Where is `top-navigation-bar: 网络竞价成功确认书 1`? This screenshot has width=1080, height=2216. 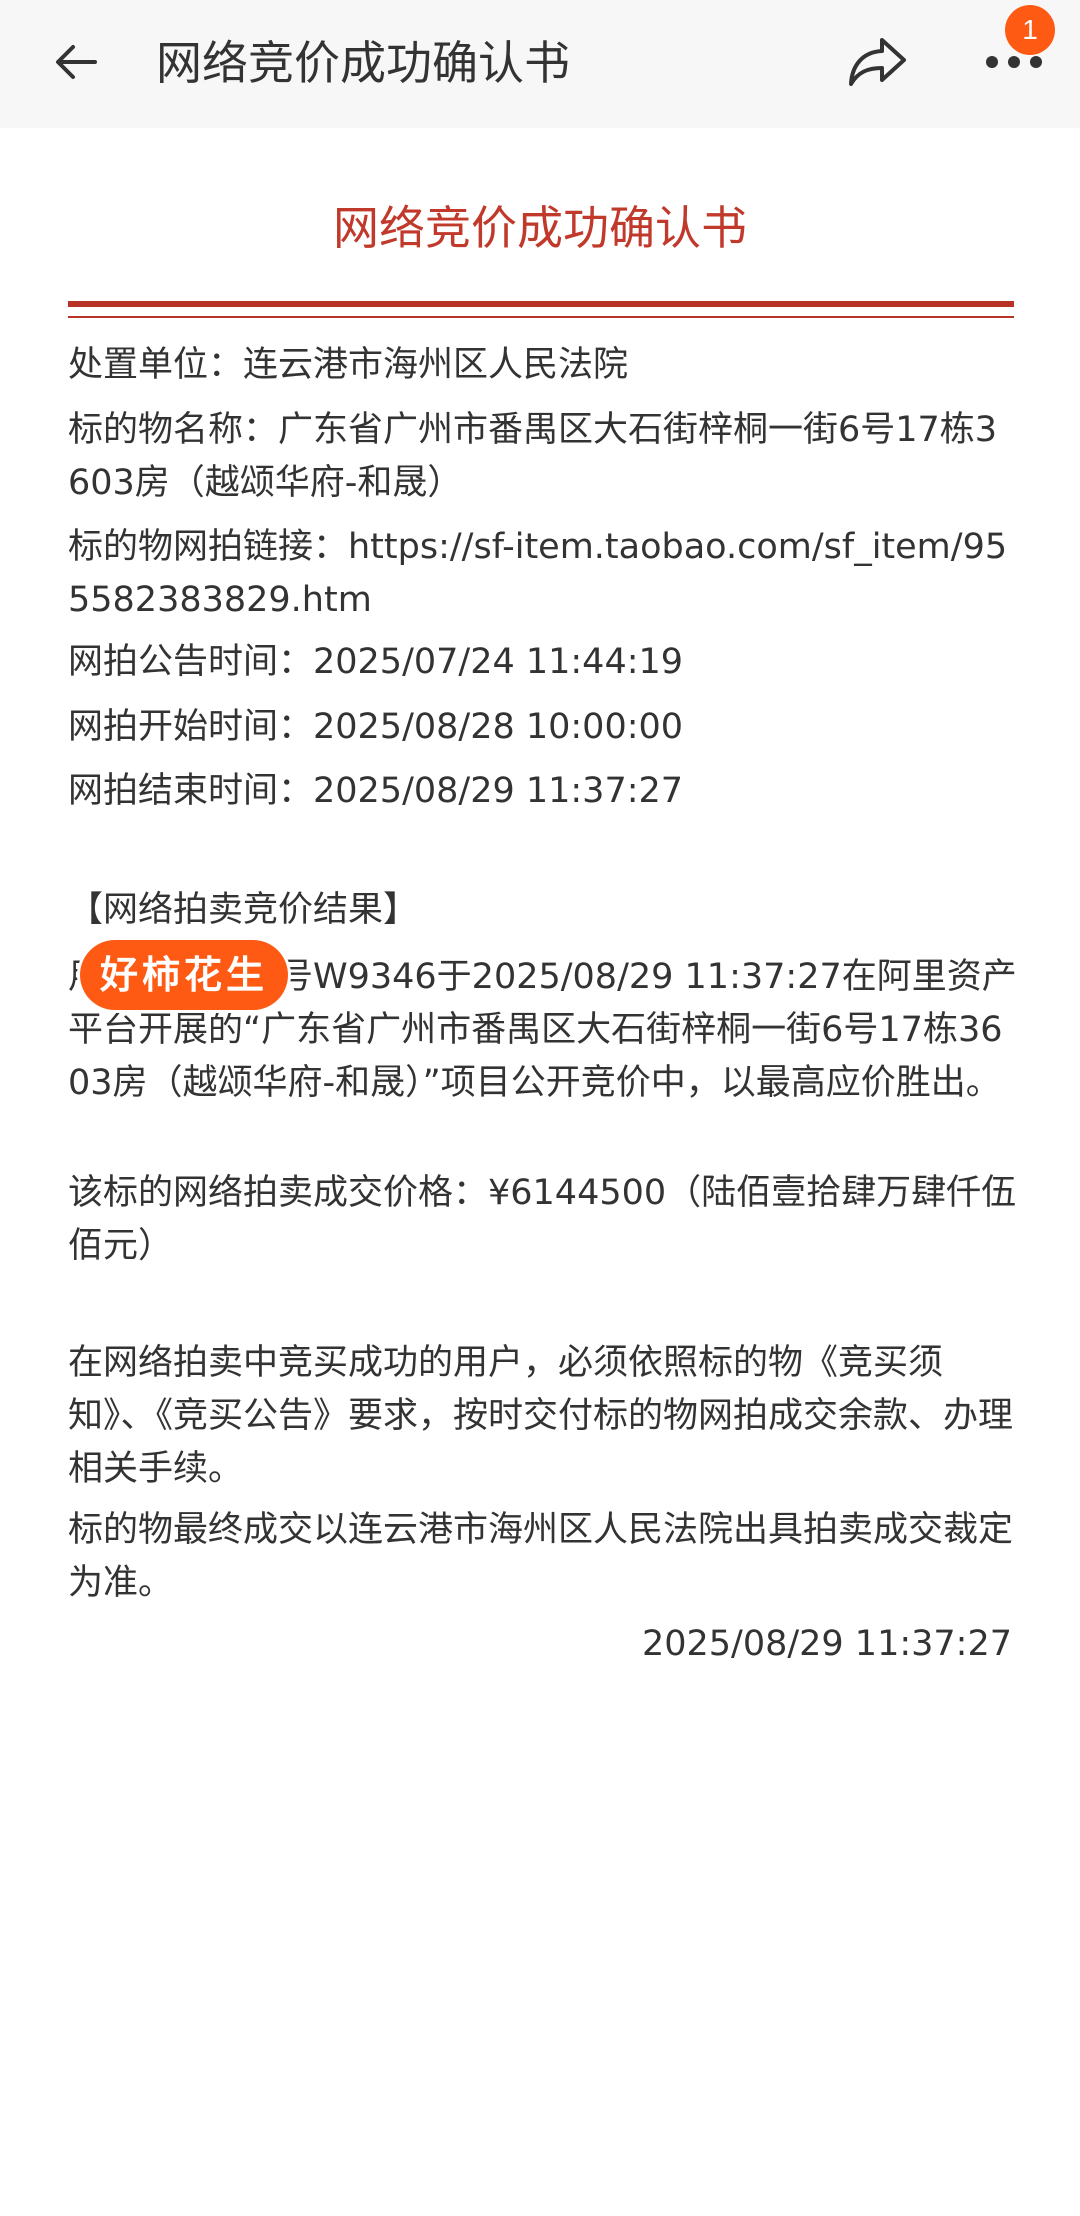
top-navigation-bar: 网络竞价成功确认书 1 is located at coordinates (540, 64).